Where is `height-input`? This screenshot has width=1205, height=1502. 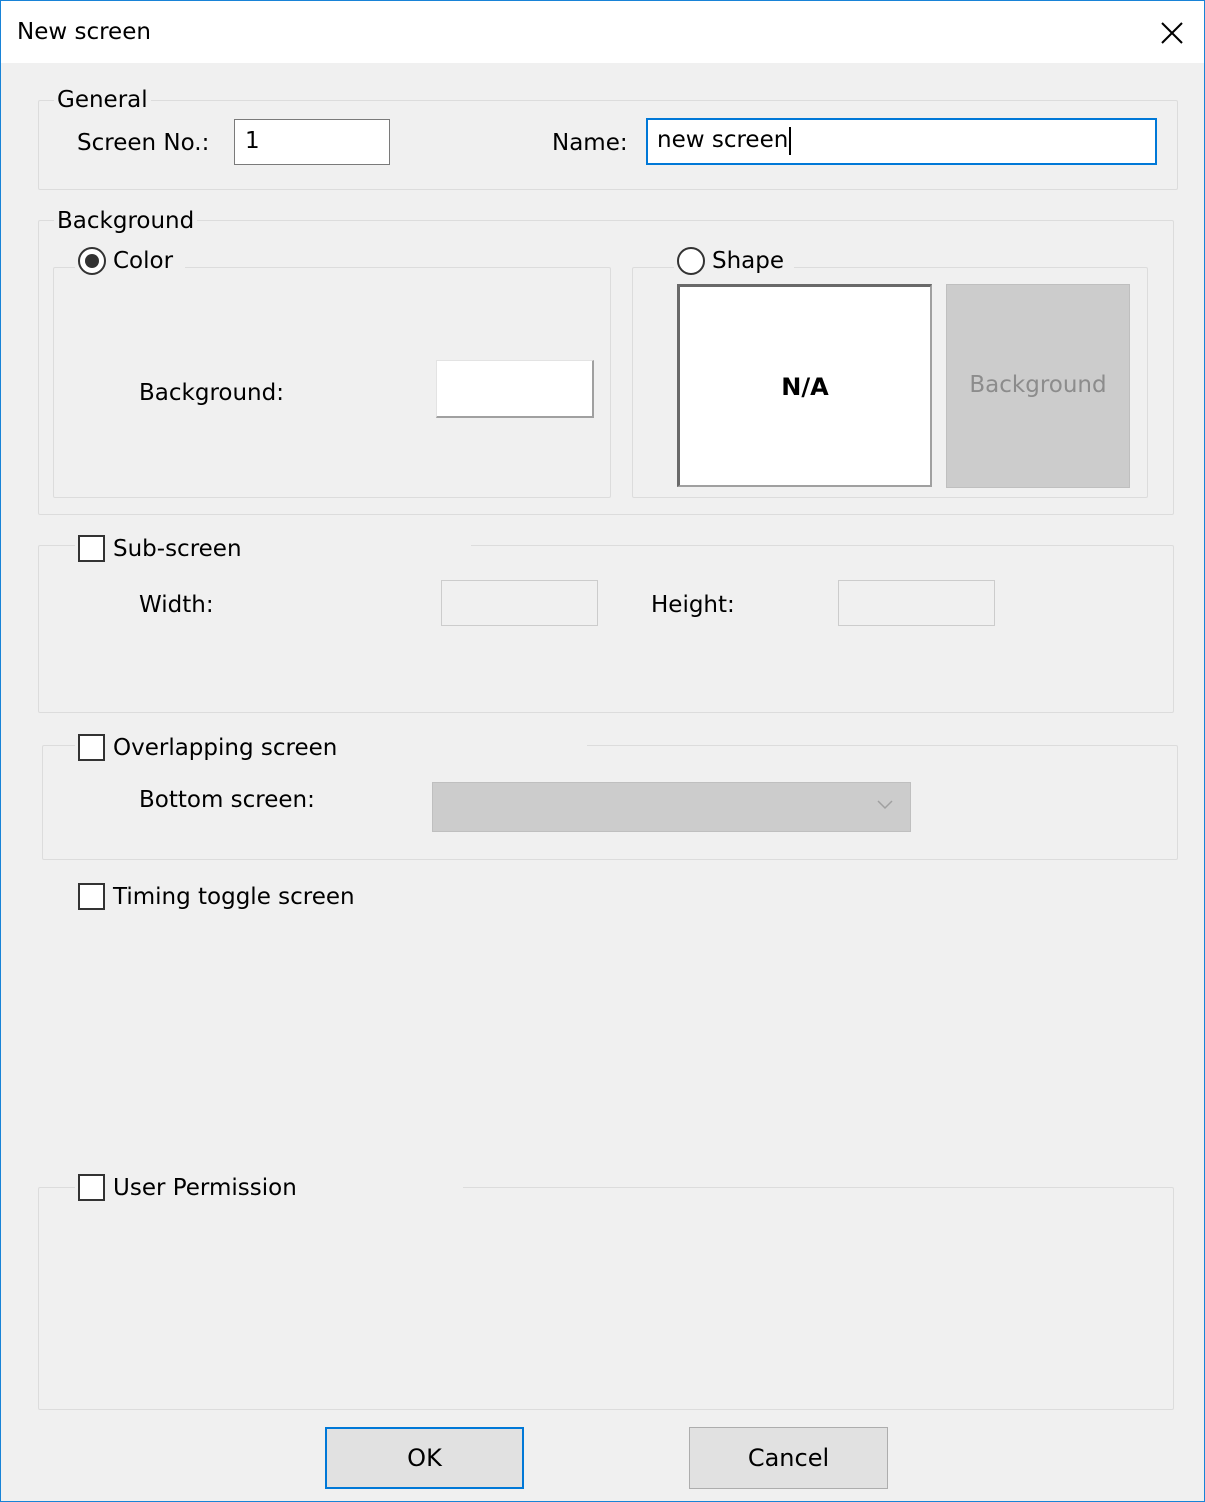
height-input is located at coordinates (916, 603).